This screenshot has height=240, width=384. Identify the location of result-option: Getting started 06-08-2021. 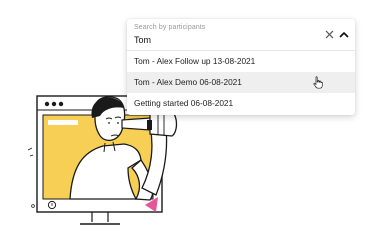
(241, 103).